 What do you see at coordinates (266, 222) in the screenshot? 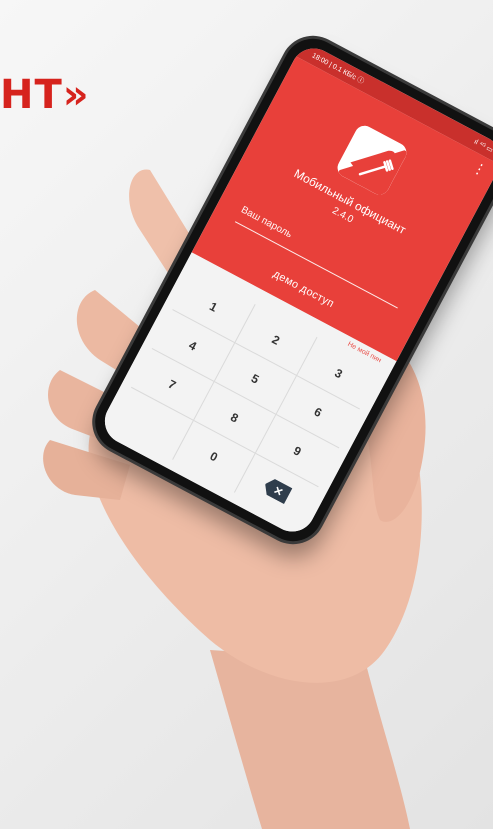
I see `password-label: Ваш пароль` at bounding box center [266, 222].